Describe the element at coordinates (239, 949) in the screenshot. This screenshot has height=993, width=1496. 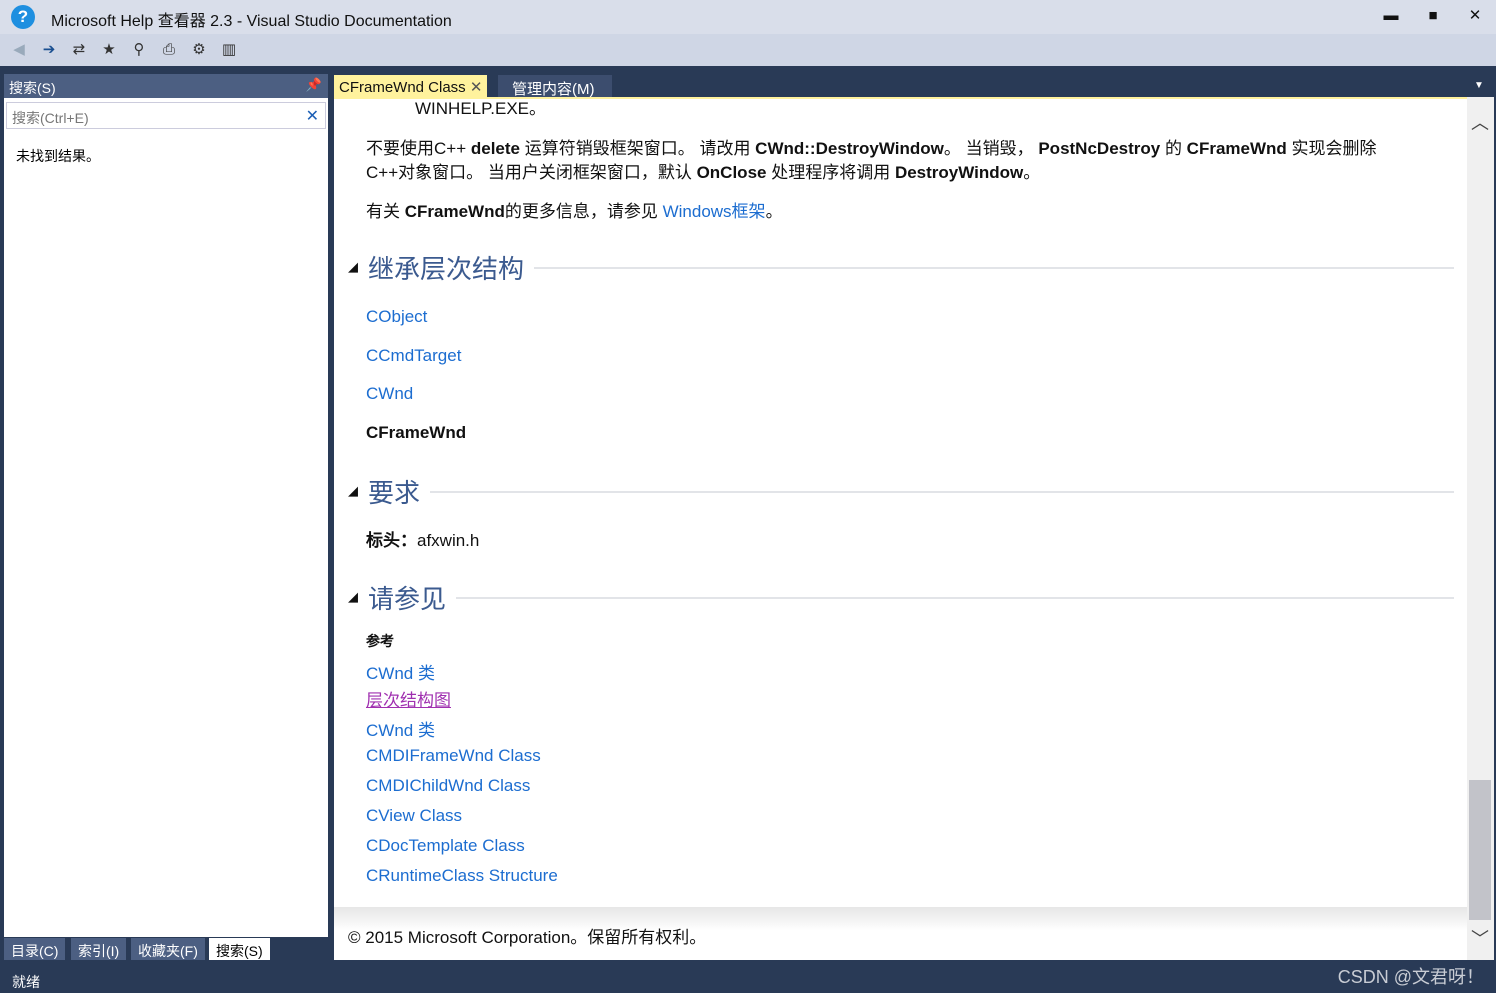
I see `tab-search: 搜索(S)` at that location.